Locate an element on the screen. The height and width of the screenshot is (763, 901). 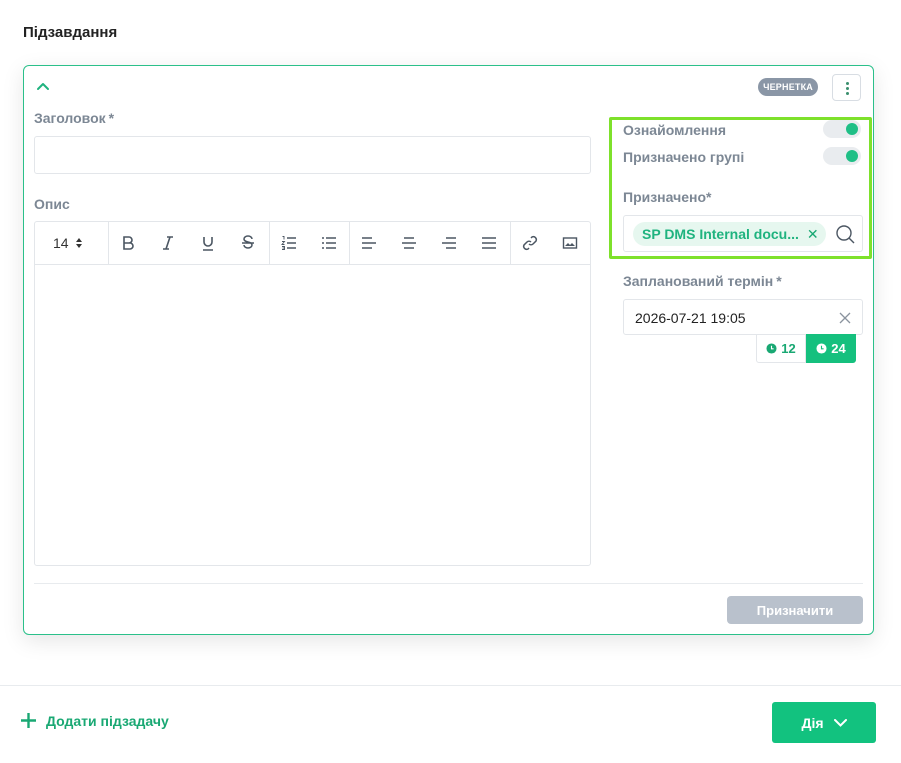
strikethrough-icon is located at coordinates (248, 243).